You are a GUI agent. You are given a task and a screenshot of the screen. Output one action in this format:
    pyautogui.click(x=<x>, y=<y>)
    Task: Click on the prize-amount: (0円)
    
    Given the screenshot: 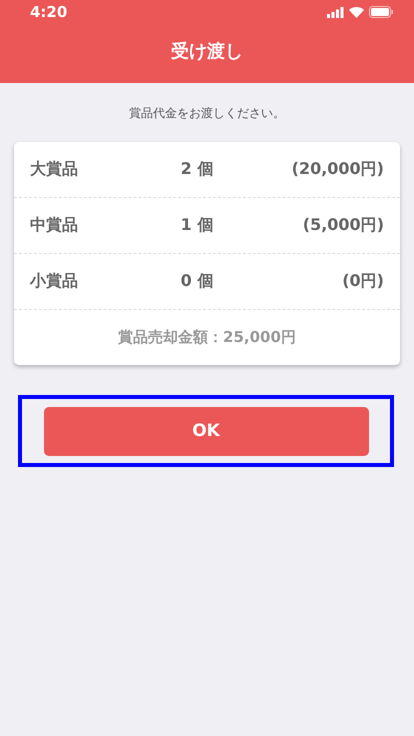 What is the action you would take?
    pyautogui.click(x=362, y=281)
    